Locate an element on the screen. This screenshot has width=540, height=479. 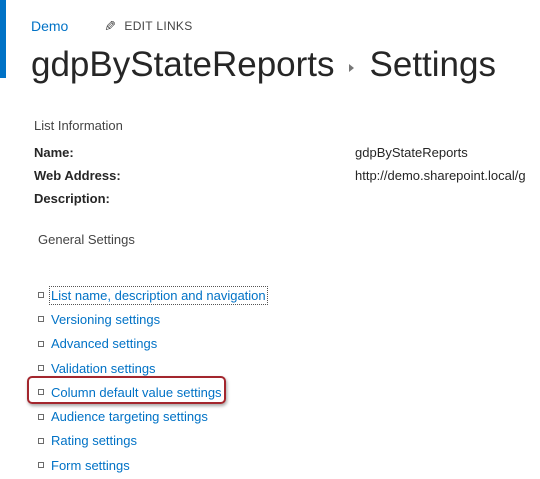
name-label: Name: is located at coordinates (54, 152).